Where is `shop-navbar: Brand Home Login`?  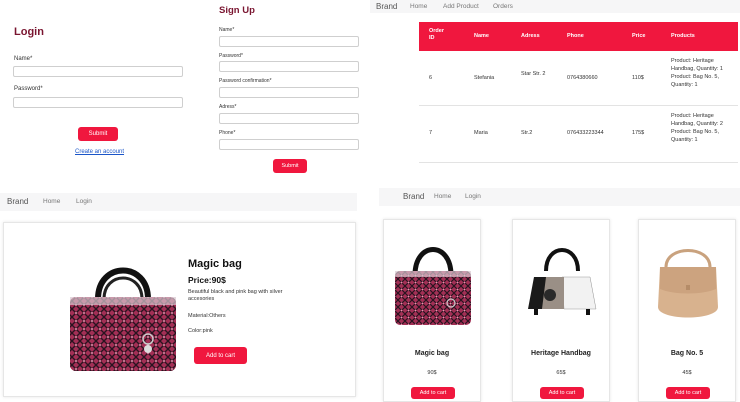 shop-navbar: Brand Home Login is located at coordinates (559, 197).